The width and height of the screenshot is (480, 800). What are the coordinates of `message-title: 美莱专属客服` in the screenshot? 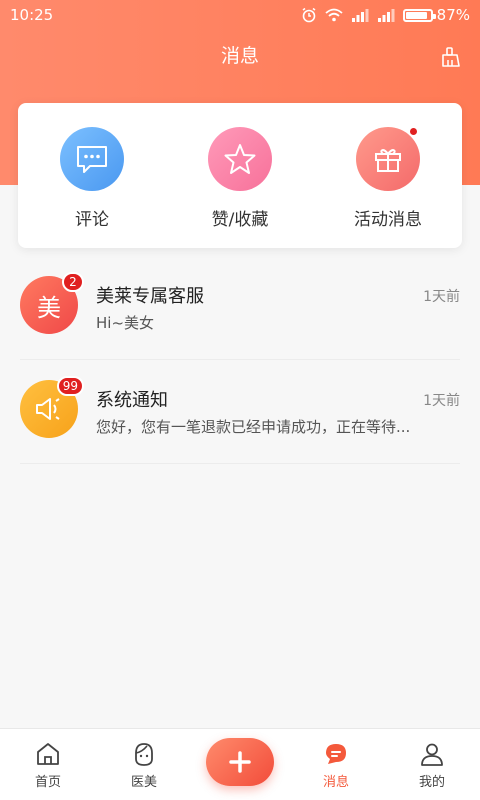 It's located at (150, 296).